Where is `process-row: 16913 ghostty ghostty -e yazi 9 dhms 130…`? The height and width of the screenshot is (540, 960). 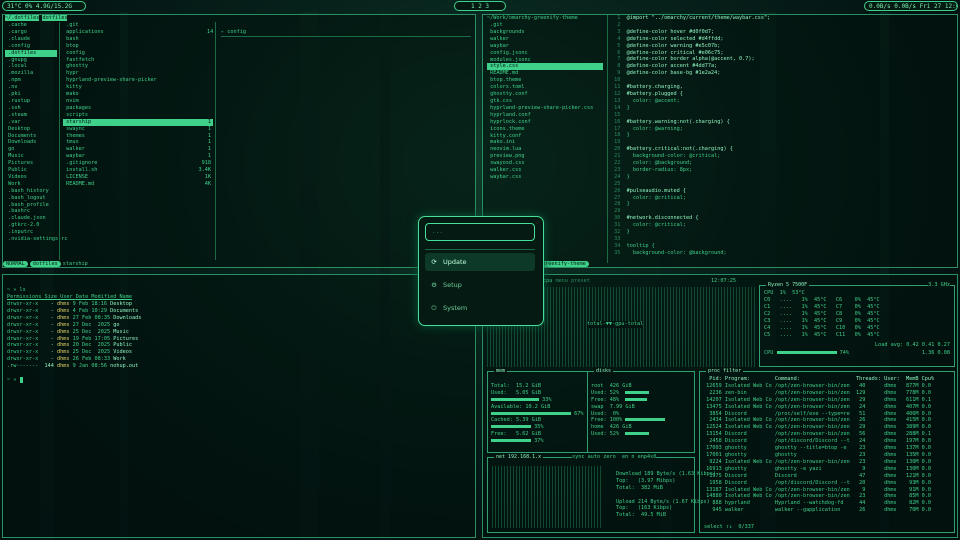
process-row: 16913 ghostty ghostty -e yazi 9 dhms 130… is located at coordinates (818, 469).